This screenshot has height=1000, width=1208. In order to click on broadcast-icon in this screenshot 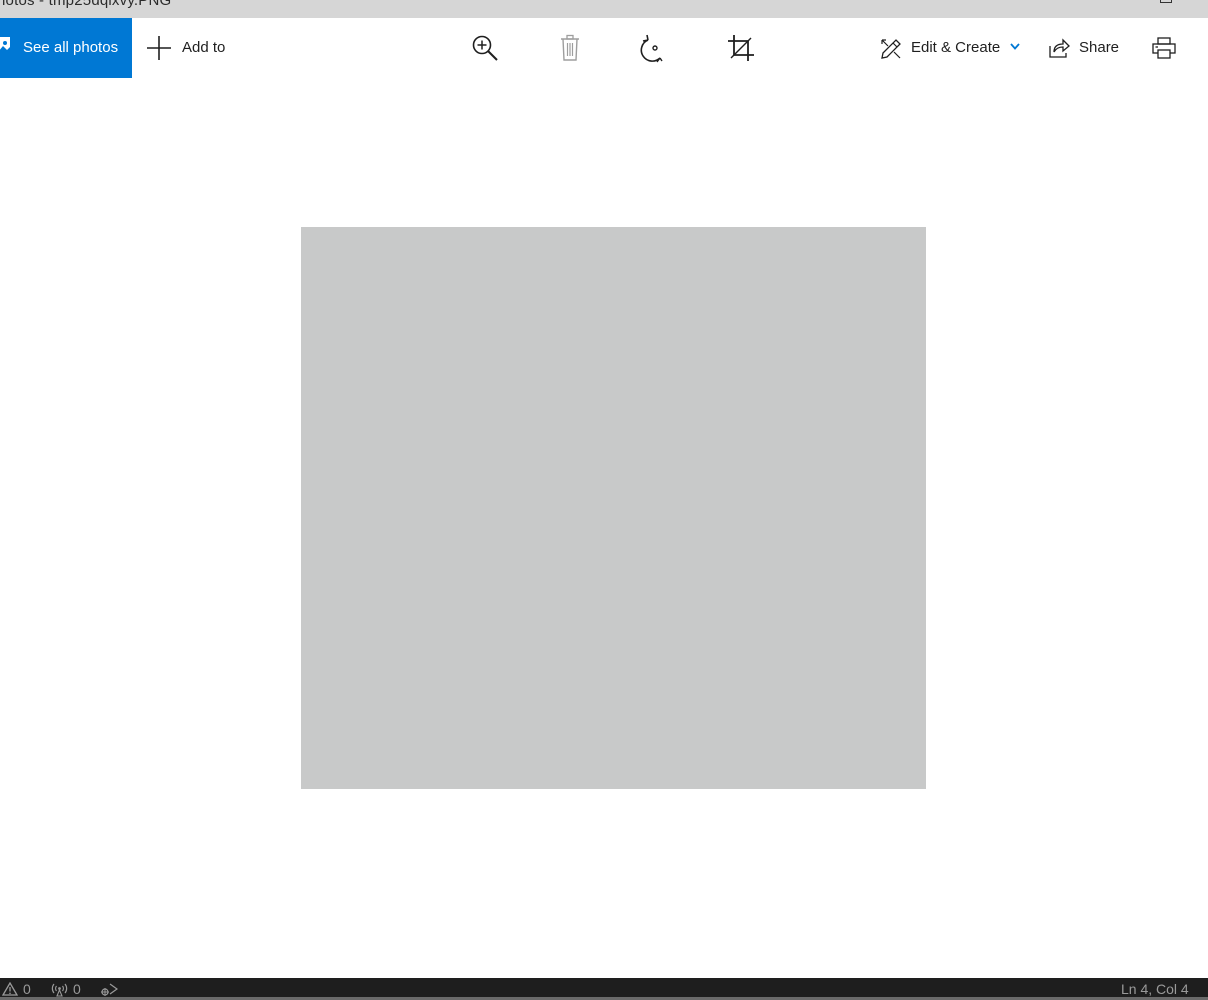, I will do `click(59, 990)`.